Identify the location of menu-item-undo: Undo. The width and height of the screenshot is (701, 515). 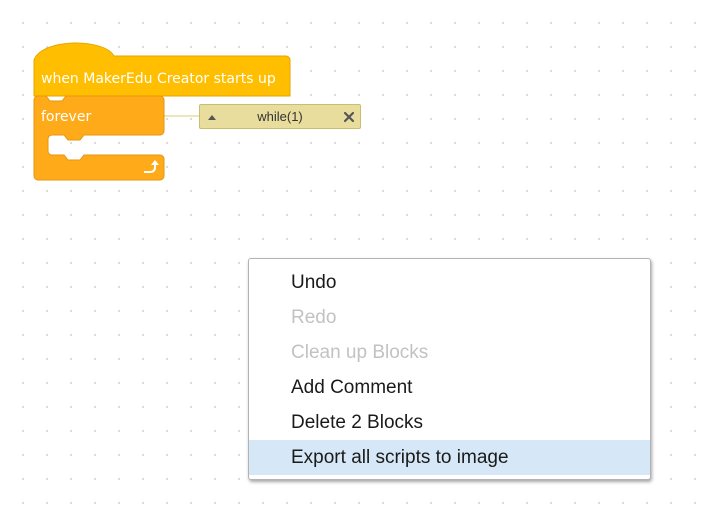
(449, 282).